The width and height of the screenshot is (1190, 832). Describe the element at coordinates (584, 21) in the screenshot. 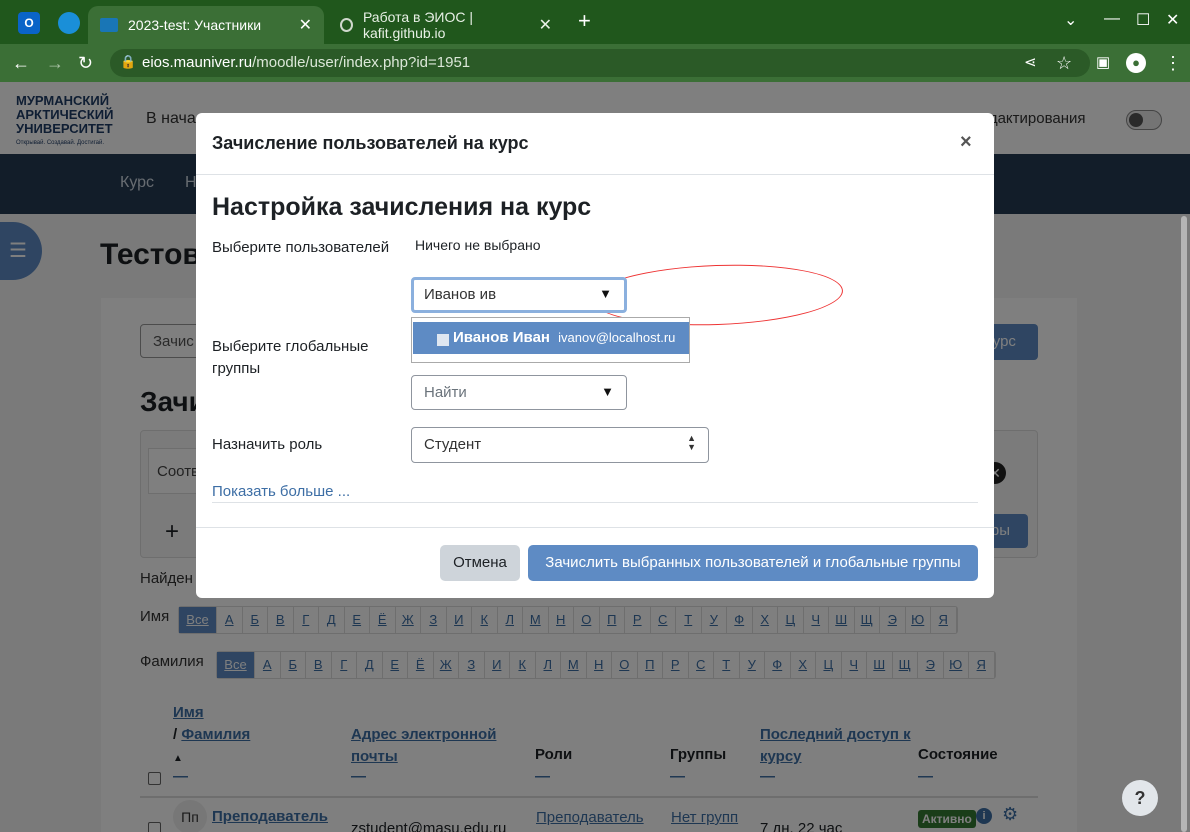

I see `new-tab-icon: +` at that location.